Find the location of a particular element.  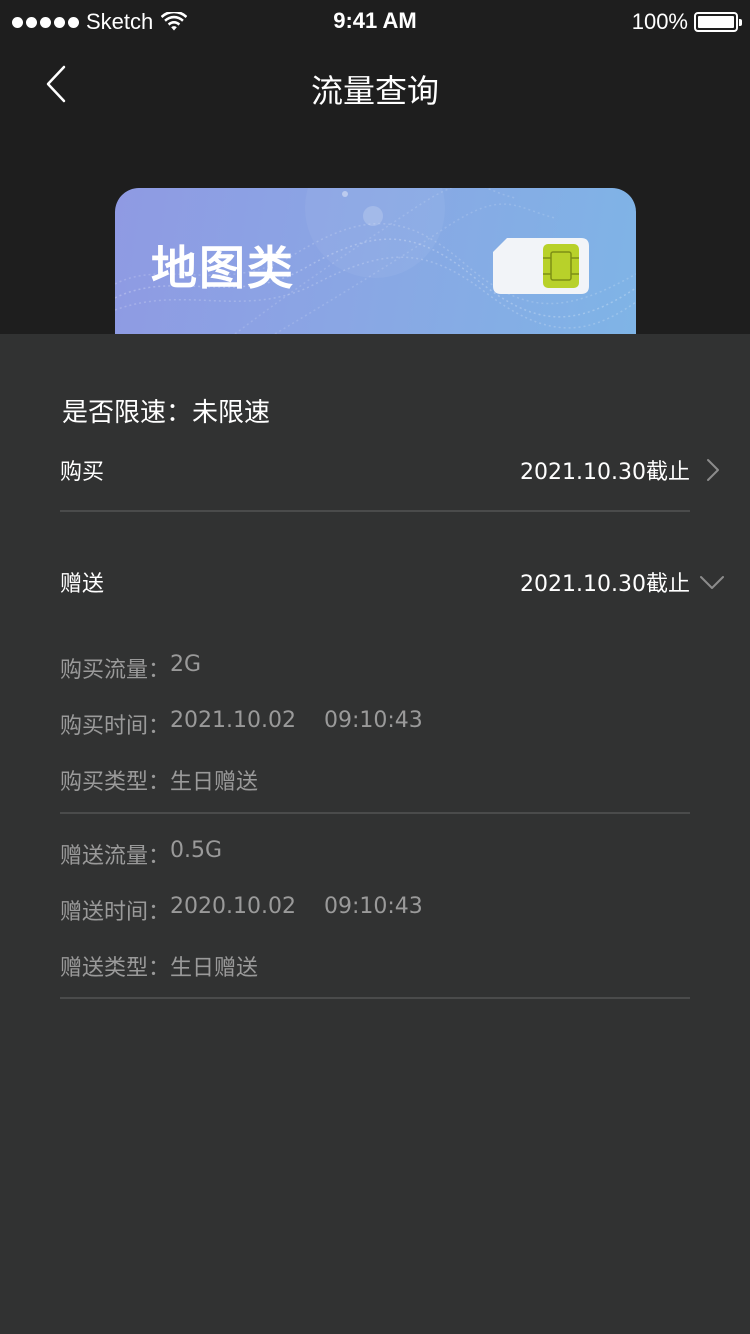

gift-row: 赠送 2021.10.30截止 is located at coordinates (395, 582).